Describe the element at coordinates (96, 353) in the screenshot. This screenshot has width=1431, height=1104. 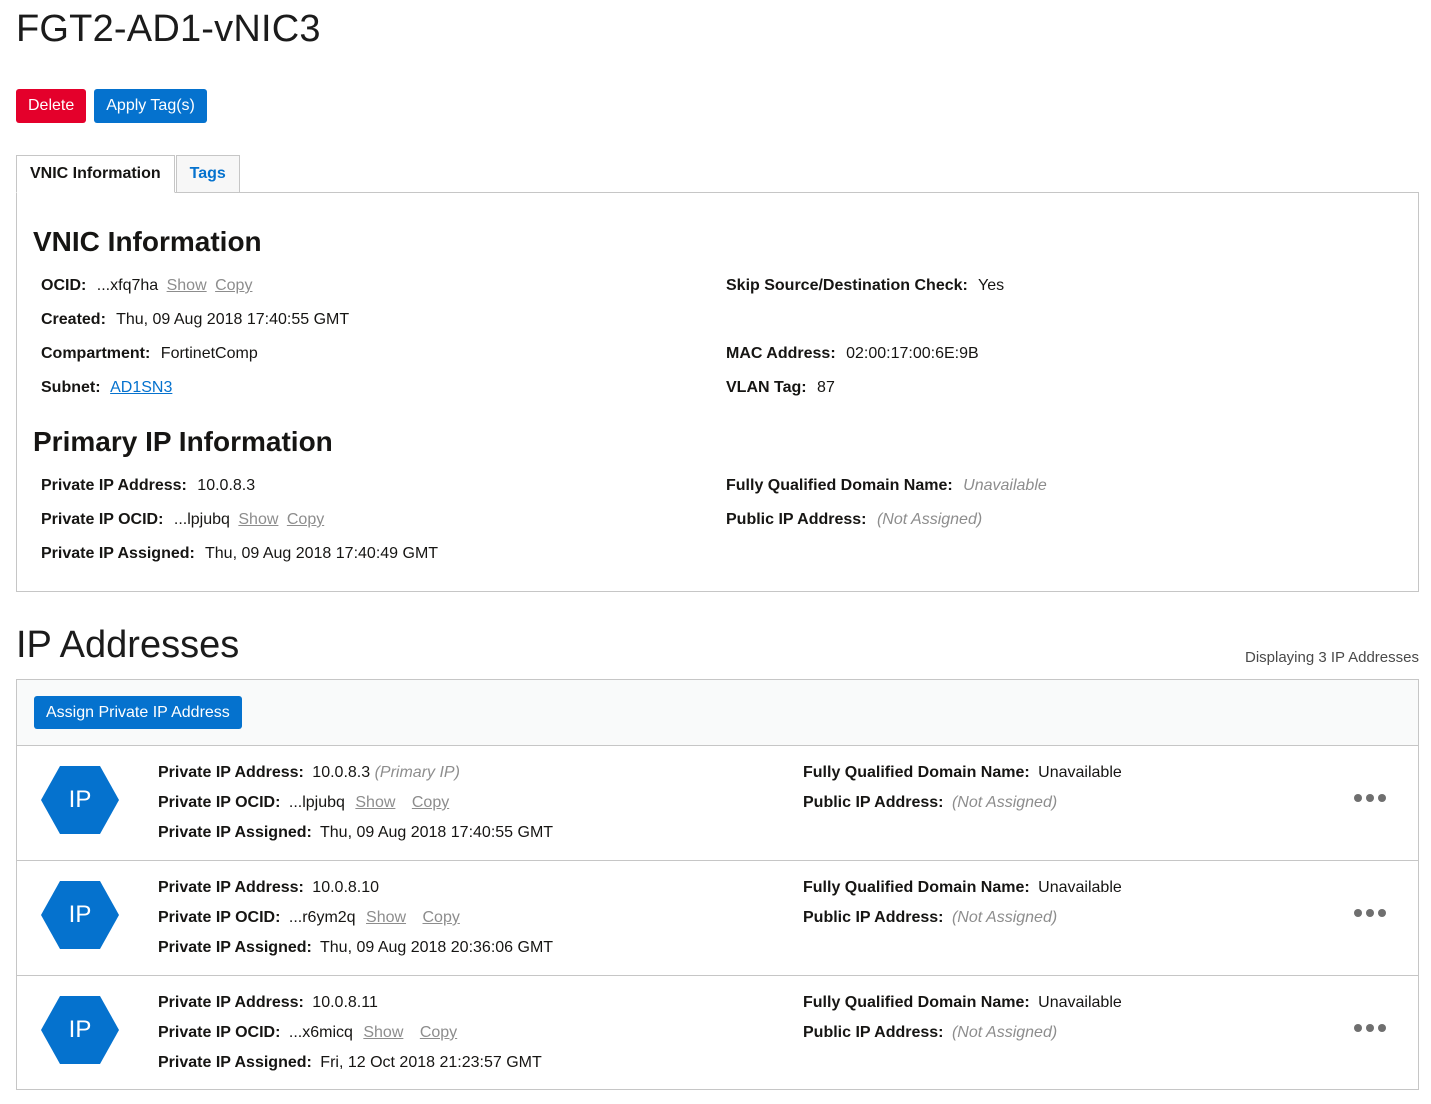
I see `compartment-label: Compartment:` at that location.